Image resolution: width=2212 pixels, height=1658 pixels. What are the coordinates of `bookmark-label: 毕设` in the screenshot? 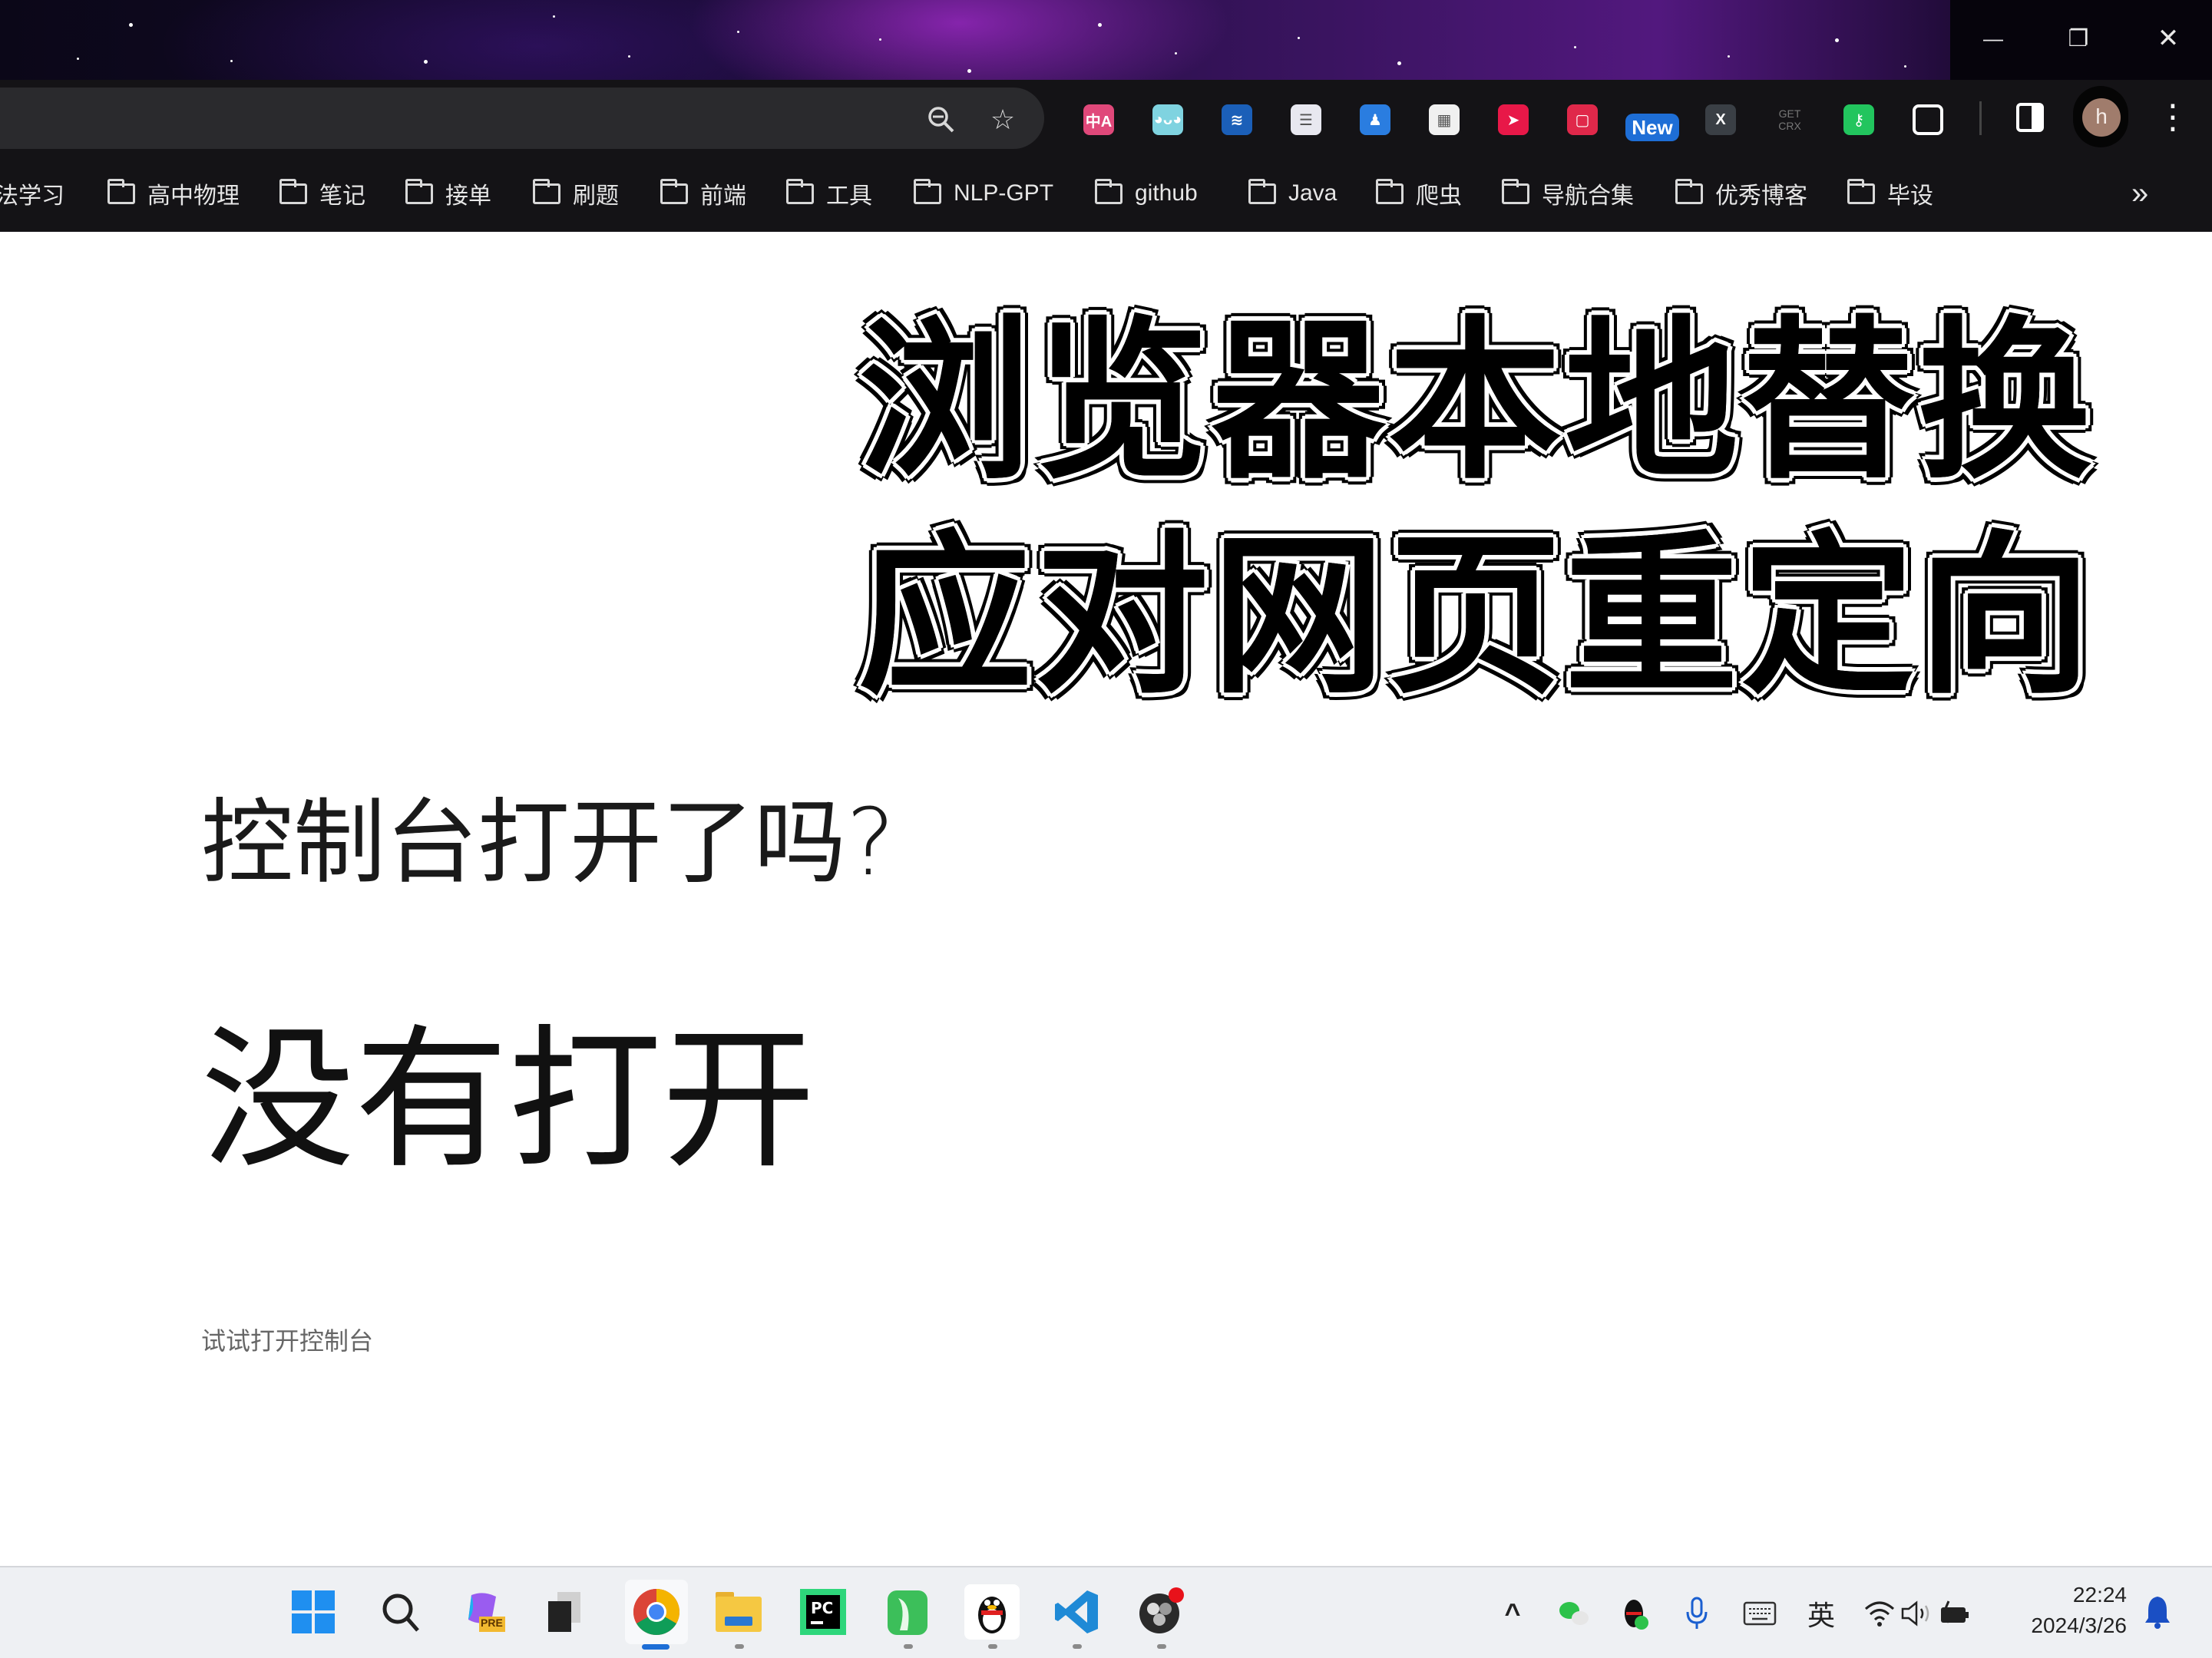 It's located at (1910, 196).